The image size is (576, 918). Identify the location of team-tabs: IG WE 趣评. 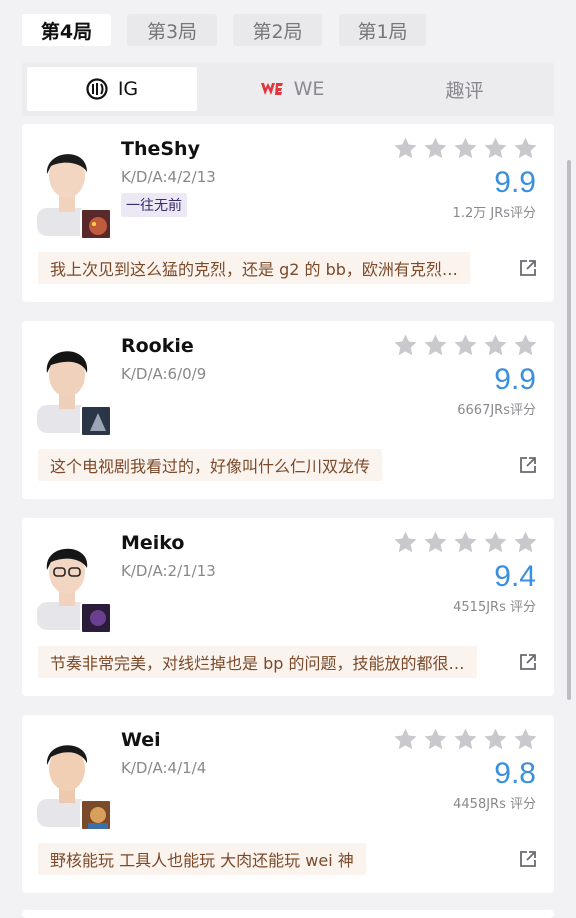
(288, 89).